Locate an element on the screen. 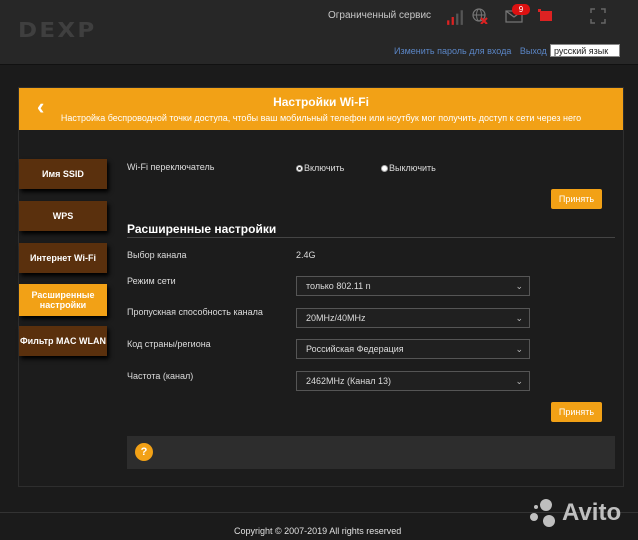 The image size is (638, 540). wifi-off-radio: Выключить is located at coordinates (408, 168).